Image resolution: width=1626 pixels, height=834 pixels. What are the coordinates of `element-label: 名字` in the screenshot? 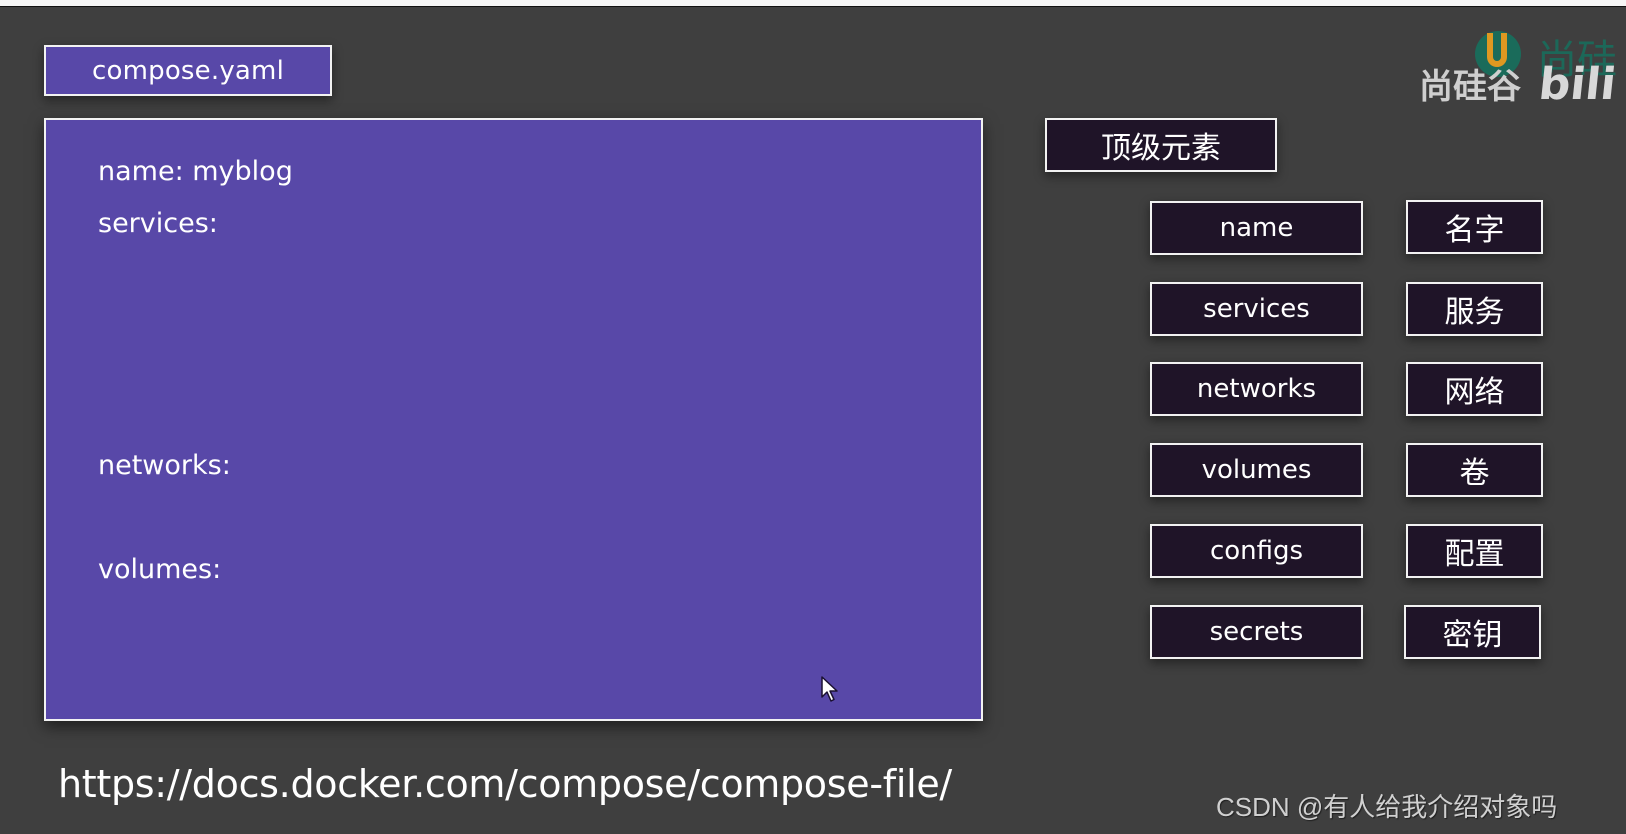 It's located at (1474, 230).